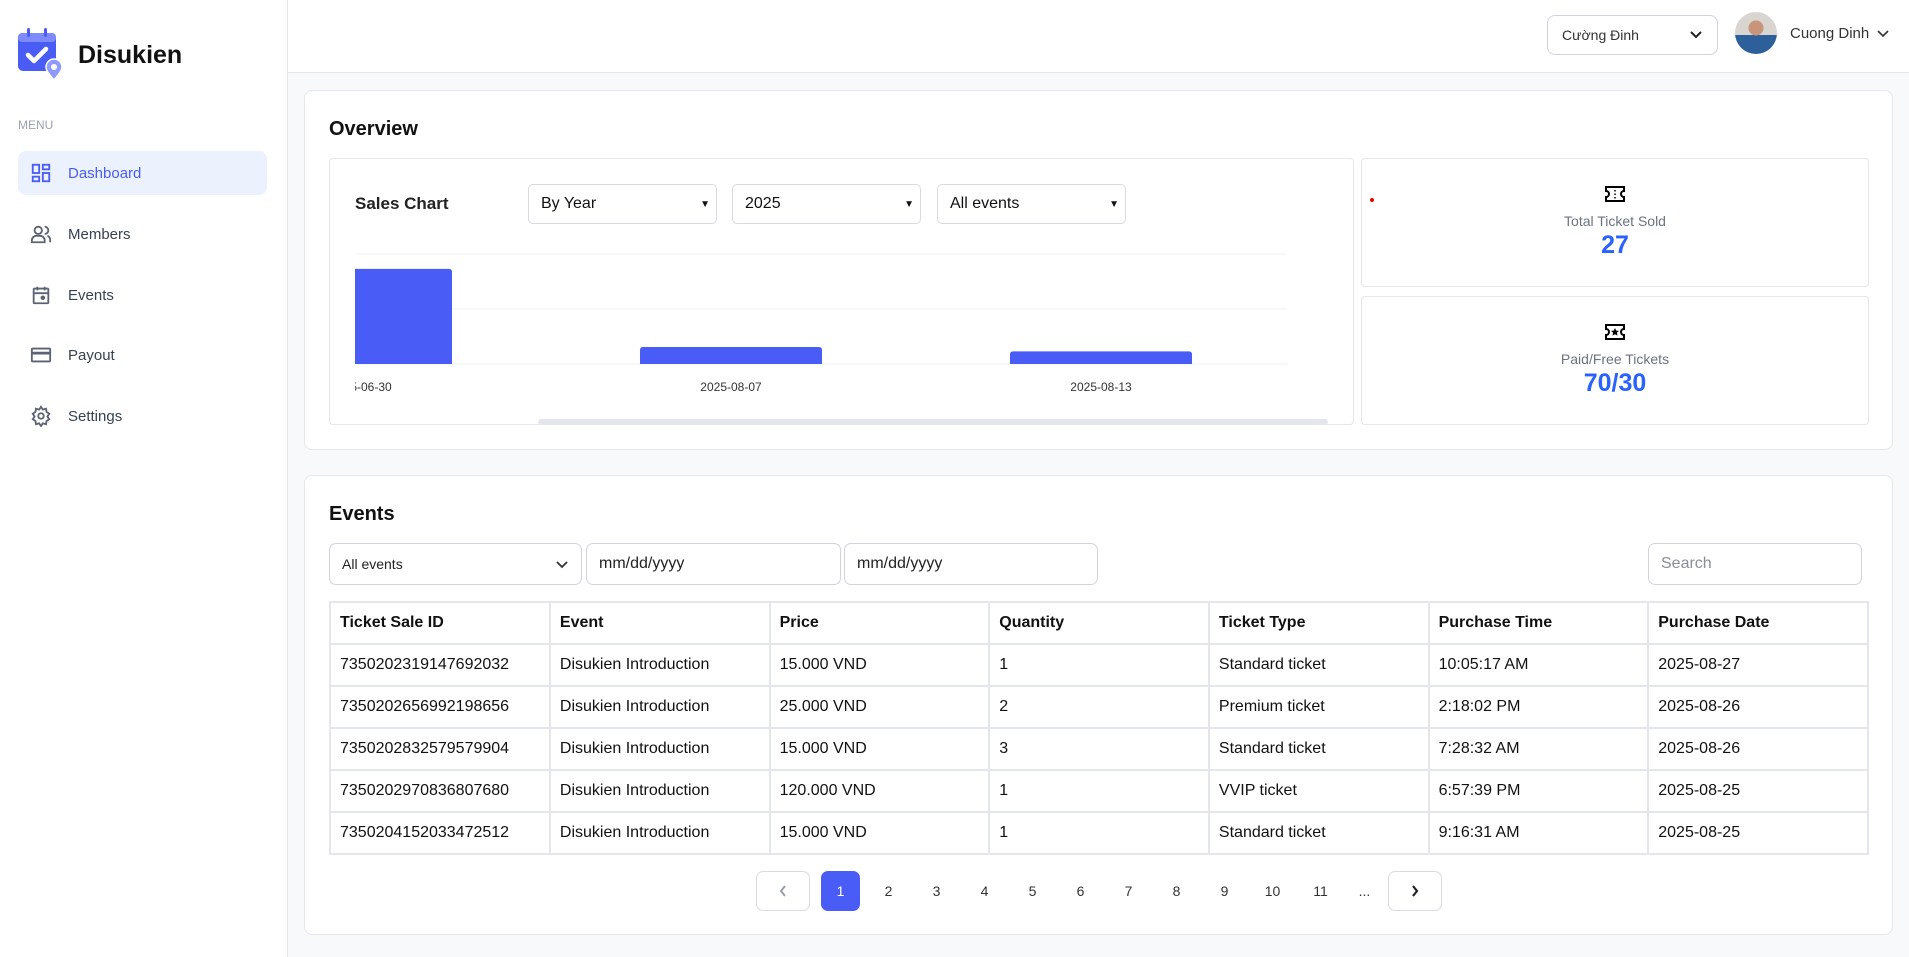  Describe the element at coordinates (41, 355) in the screenshot. I see `credit-card-icon` at that location.